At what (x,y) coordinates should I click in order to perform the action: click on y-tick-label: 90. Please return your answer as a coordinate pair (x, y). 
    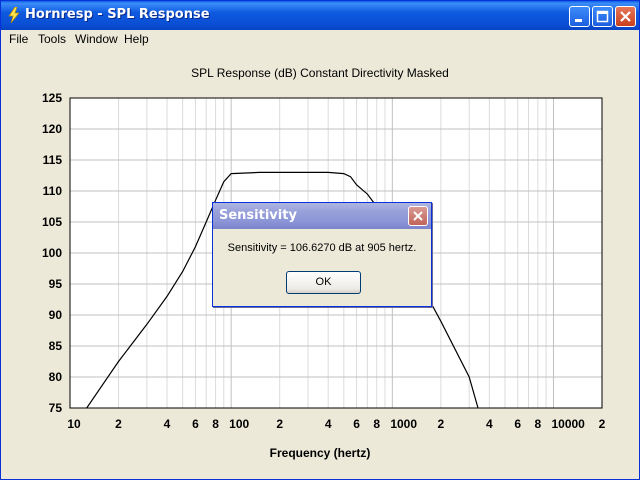
    Looking at the image, I should click on (56, 315).